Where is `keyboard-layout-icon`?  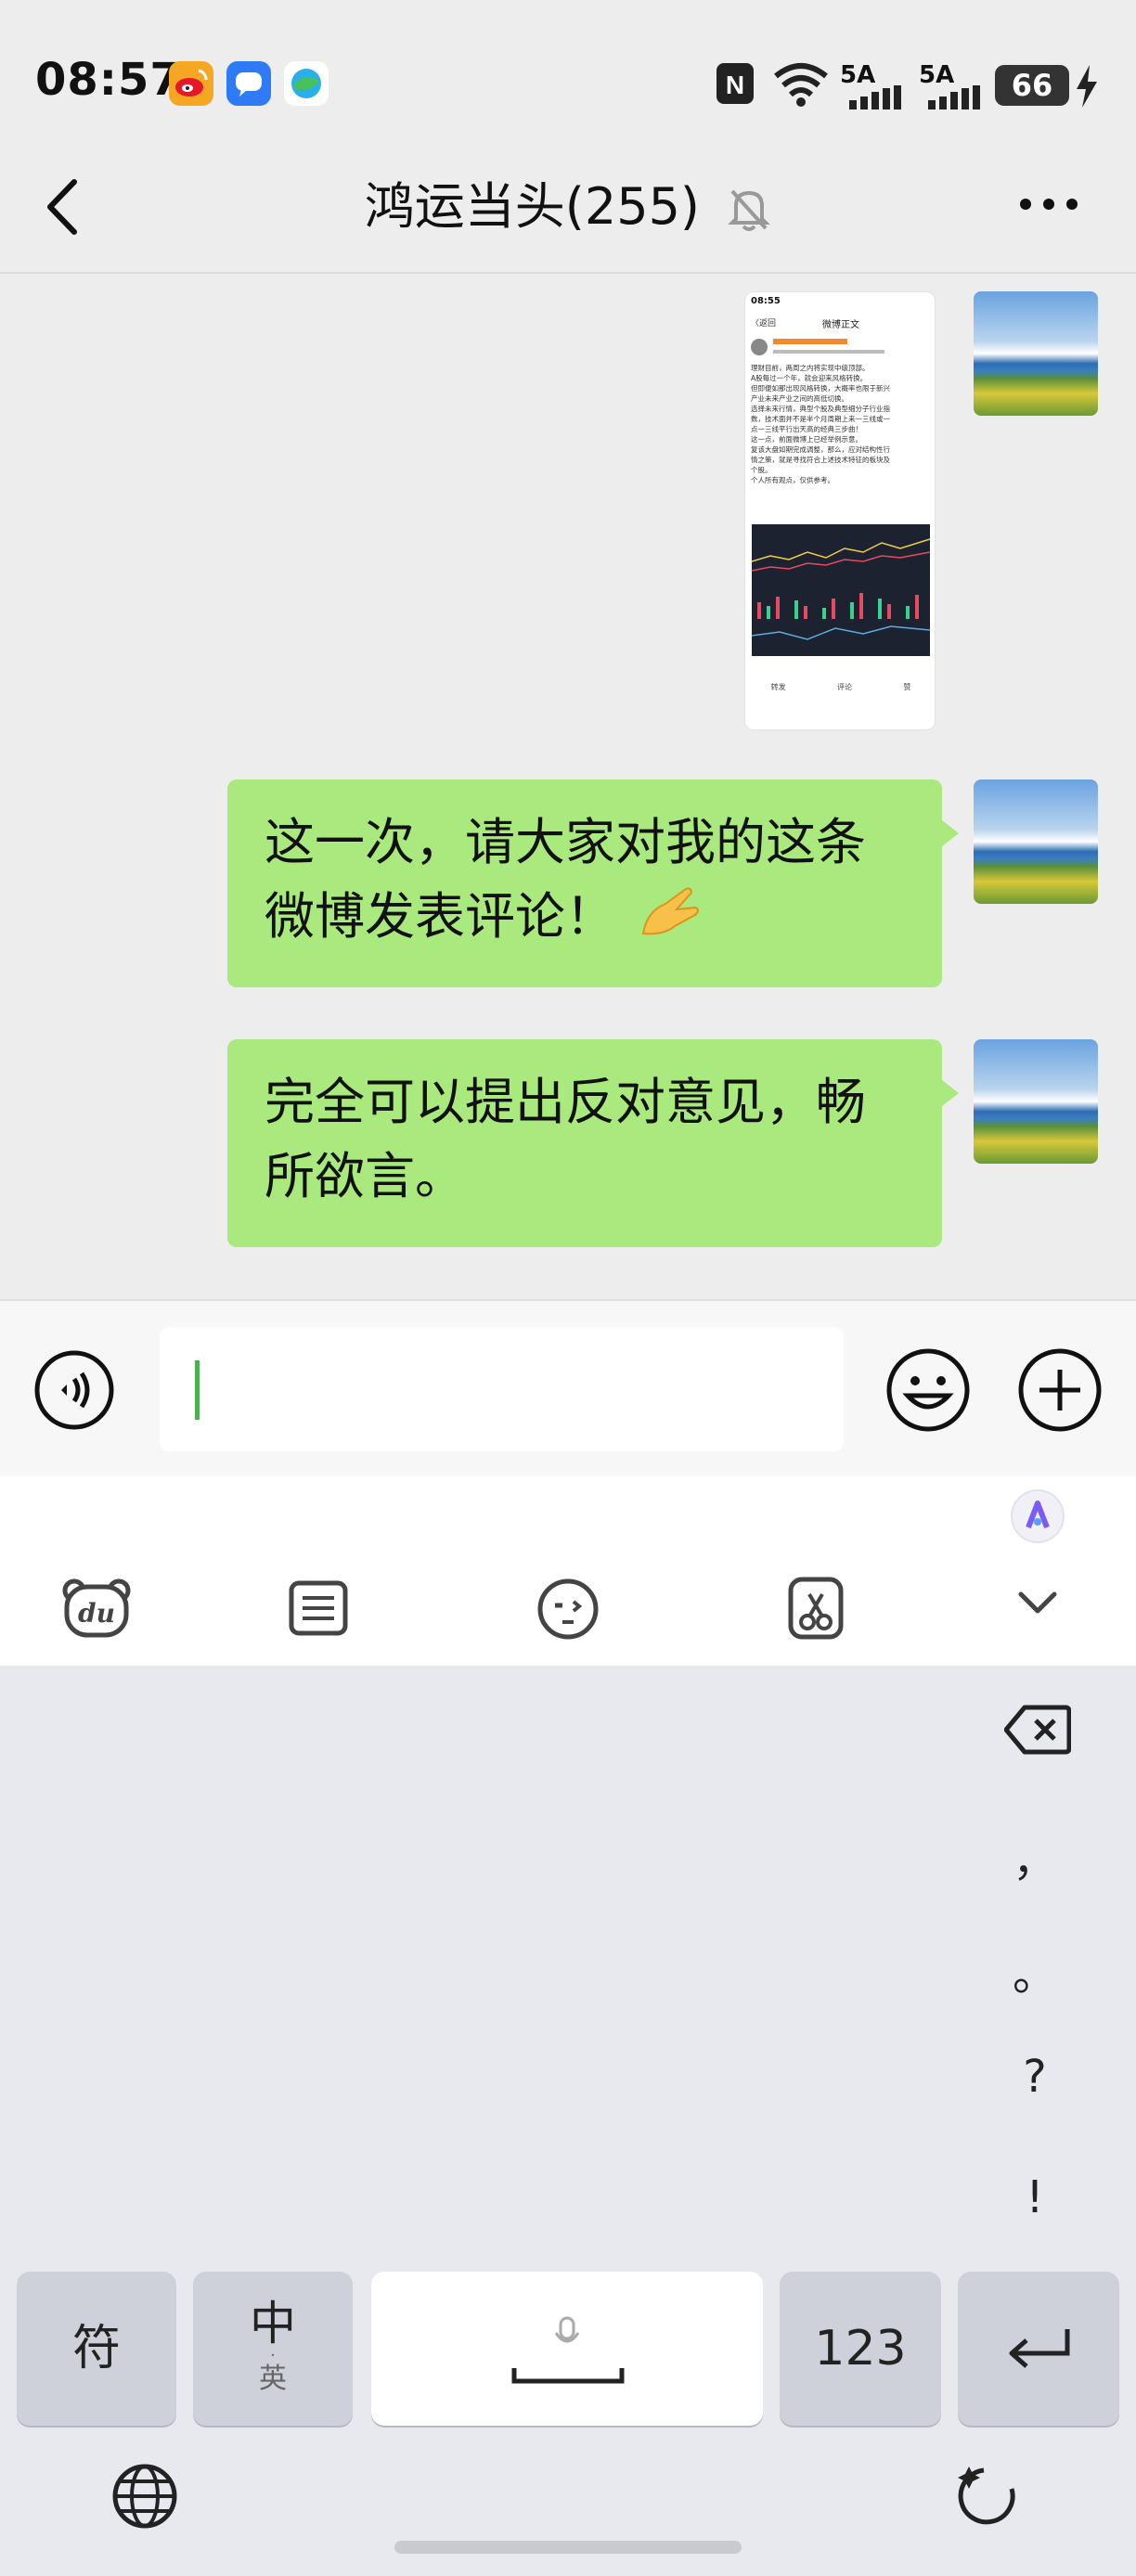 keyboard-layout-icon is located at coordinates (318, 1608).